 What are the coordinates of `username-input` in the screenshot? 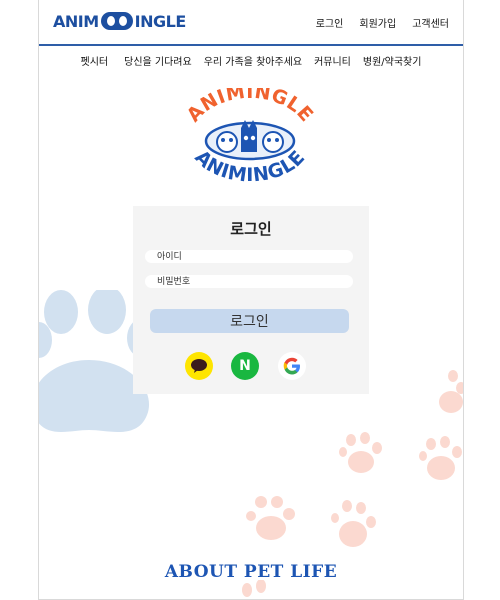 It's located at (249, 256).